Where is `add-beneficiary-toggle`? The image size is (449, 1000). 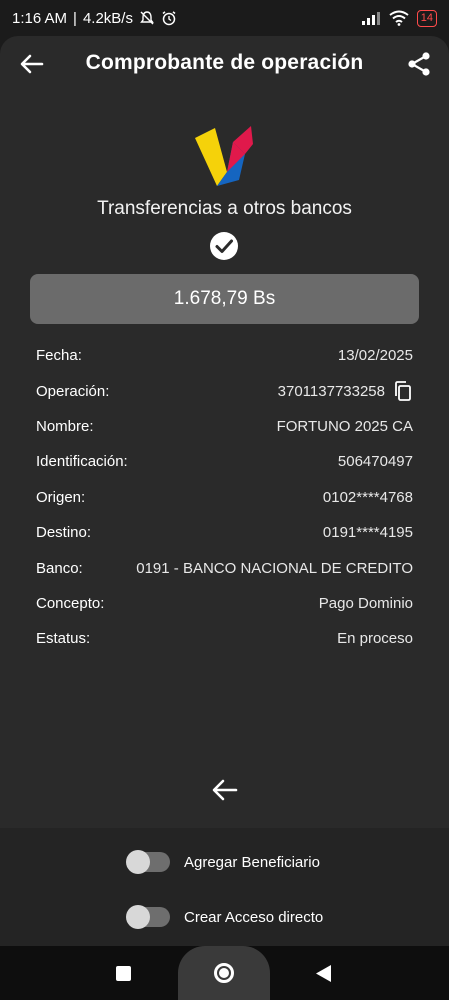
add-beneficiary-toggle is located at coordinates (148, 862).